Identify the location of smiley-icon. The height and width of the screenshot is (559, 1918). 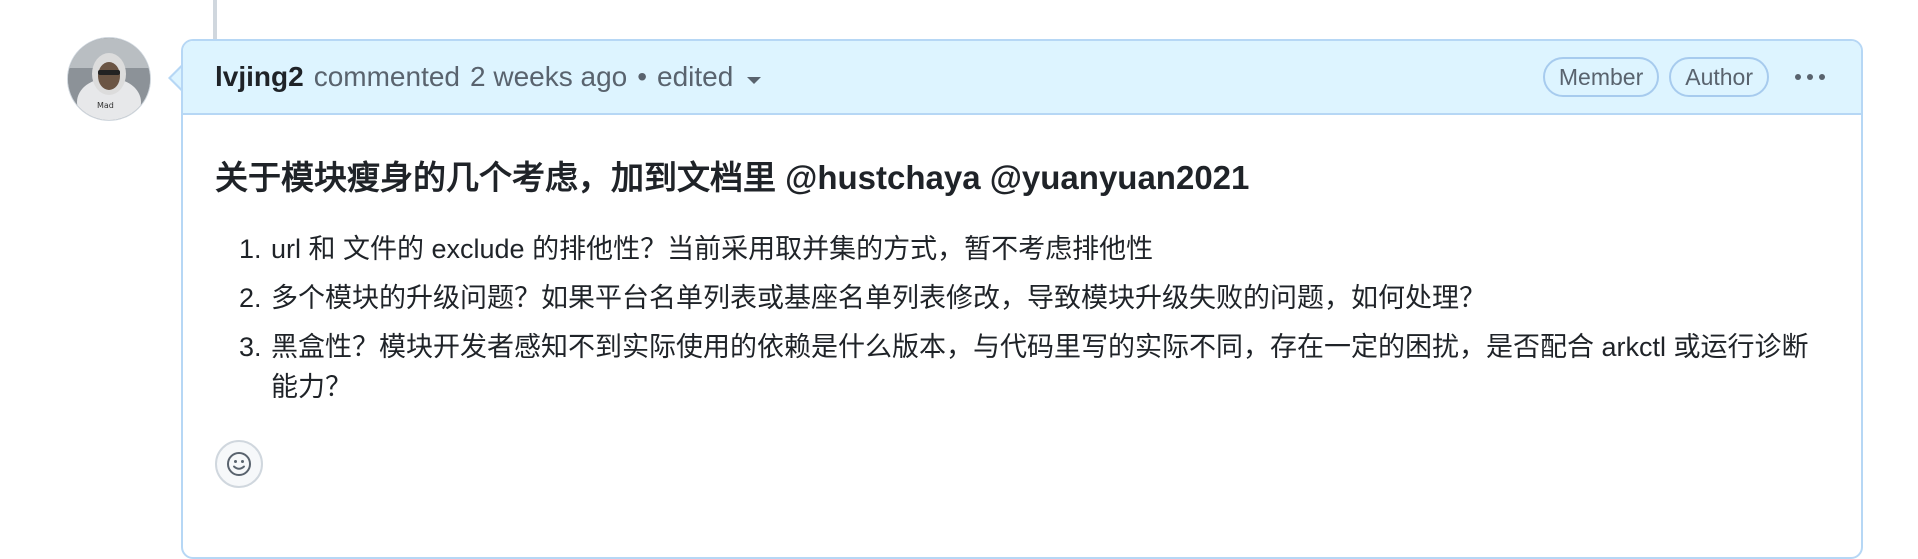
(239, 464).